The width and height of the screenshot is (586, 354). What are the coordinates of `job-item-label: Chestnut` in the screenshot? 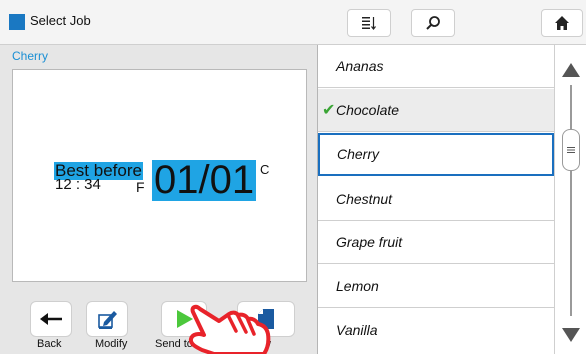 It's located at (364, 199).